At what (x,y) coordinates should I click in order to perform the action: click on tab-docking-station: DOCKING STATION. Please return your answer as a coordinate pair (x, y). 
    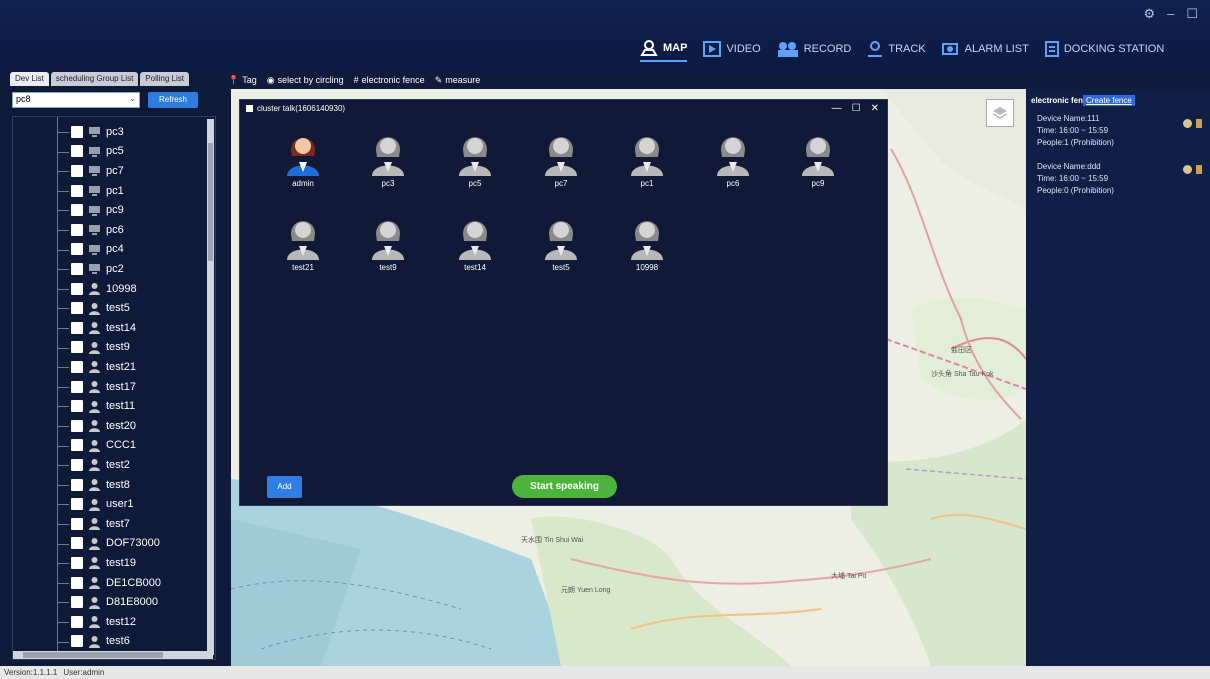
    Looking at the image, I should click on (1104, 49).